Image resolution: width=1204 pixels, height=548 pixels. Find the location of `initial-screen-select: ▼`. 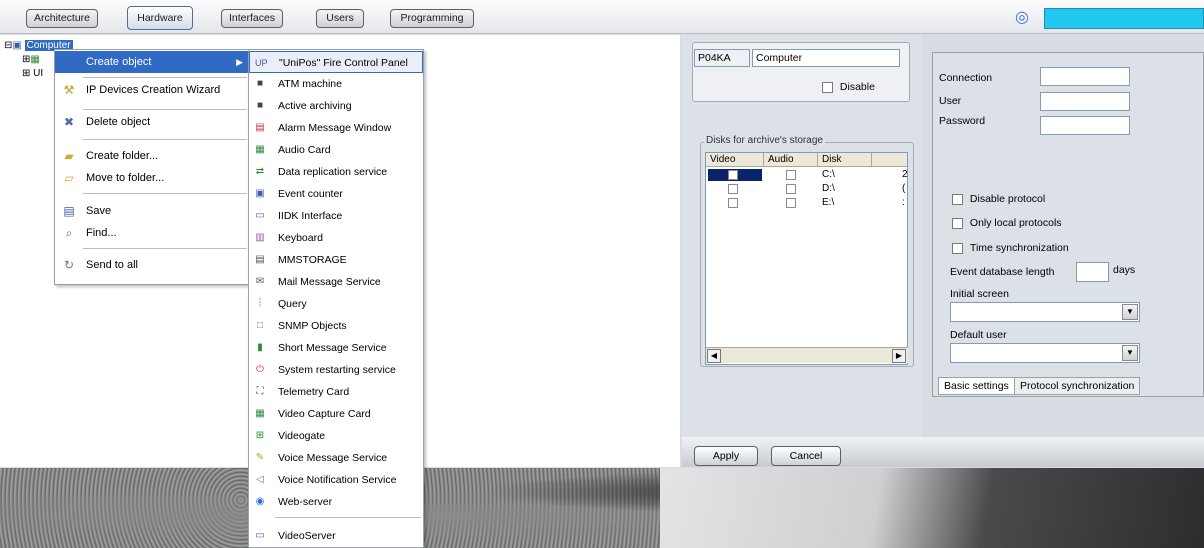

initial-screen-select: ▼ is located at coordinates (1045, 312).